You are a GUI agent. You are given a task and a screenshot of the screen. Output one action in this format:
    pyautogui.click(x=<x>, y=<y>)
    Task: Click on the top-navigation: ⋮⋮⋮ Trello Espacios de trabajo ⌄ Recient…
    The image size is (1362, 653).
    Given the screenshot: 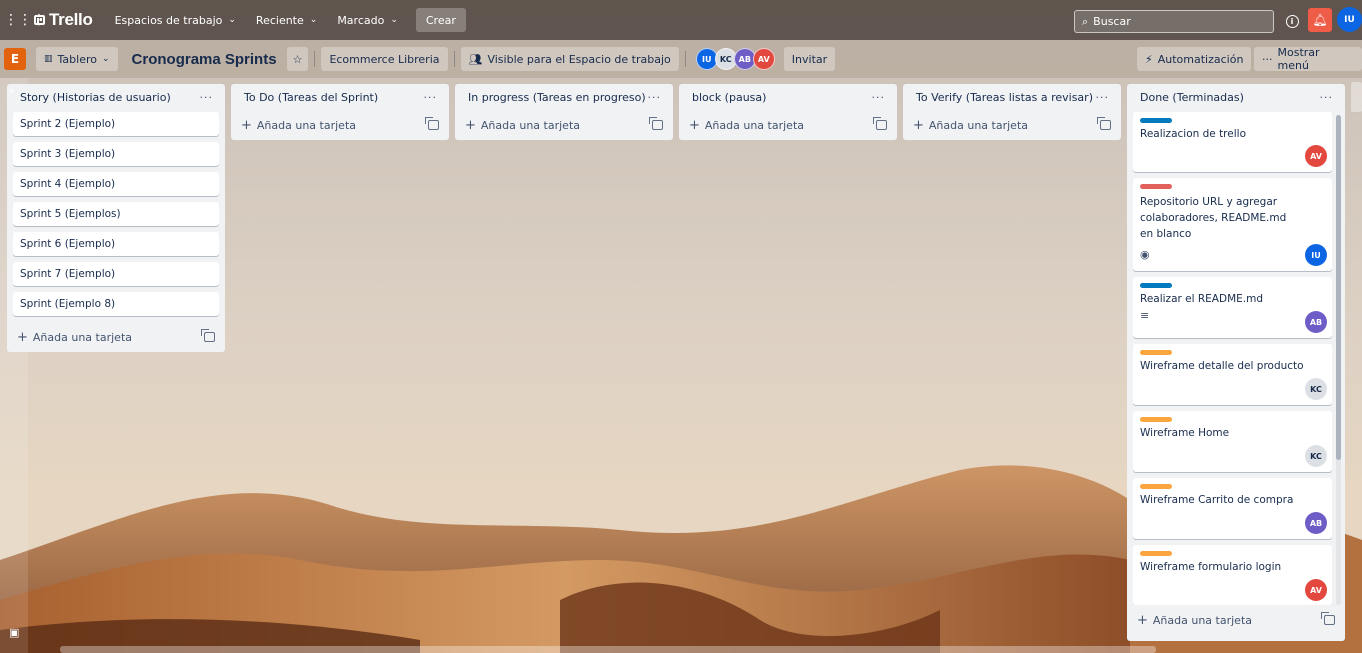 What is the action you would take?
    pyautogui.click(x=681, y=20)
    